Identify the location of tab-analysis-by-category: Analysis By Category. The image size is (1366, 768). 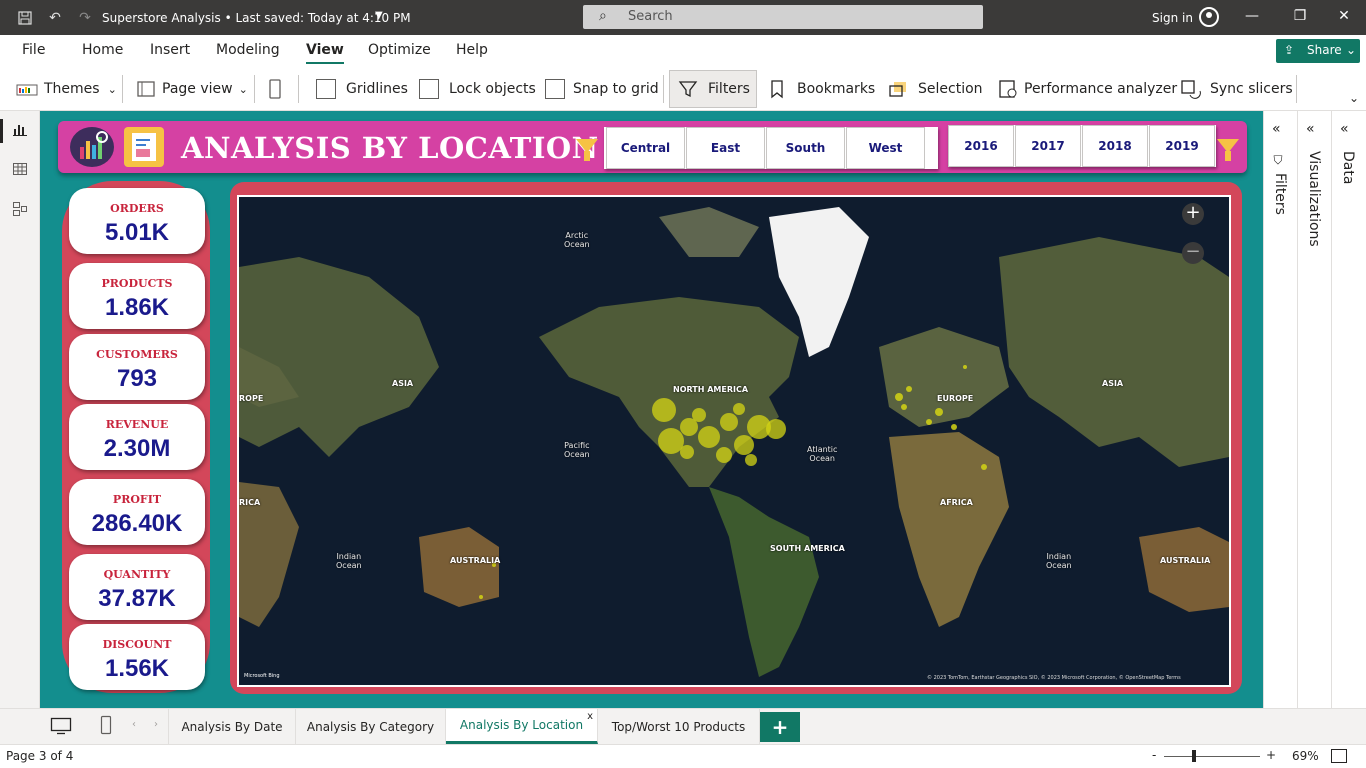
(371, 726).